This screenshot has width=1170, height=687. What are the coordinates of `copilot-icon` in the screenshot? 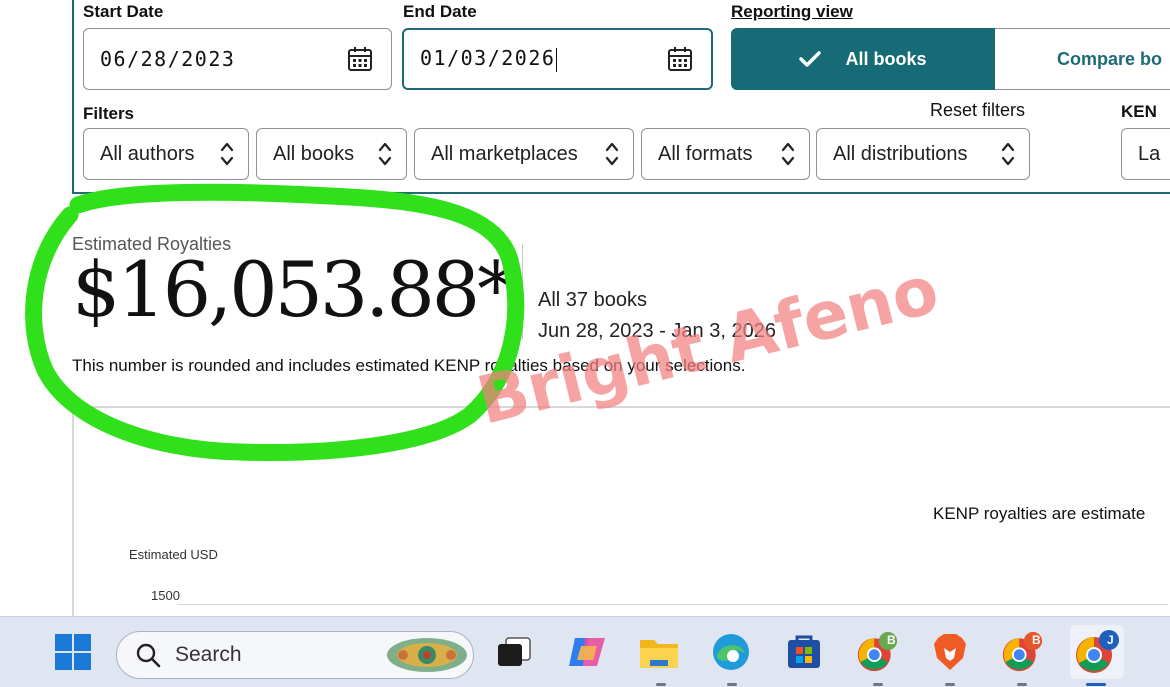 It's located at (587, 652).